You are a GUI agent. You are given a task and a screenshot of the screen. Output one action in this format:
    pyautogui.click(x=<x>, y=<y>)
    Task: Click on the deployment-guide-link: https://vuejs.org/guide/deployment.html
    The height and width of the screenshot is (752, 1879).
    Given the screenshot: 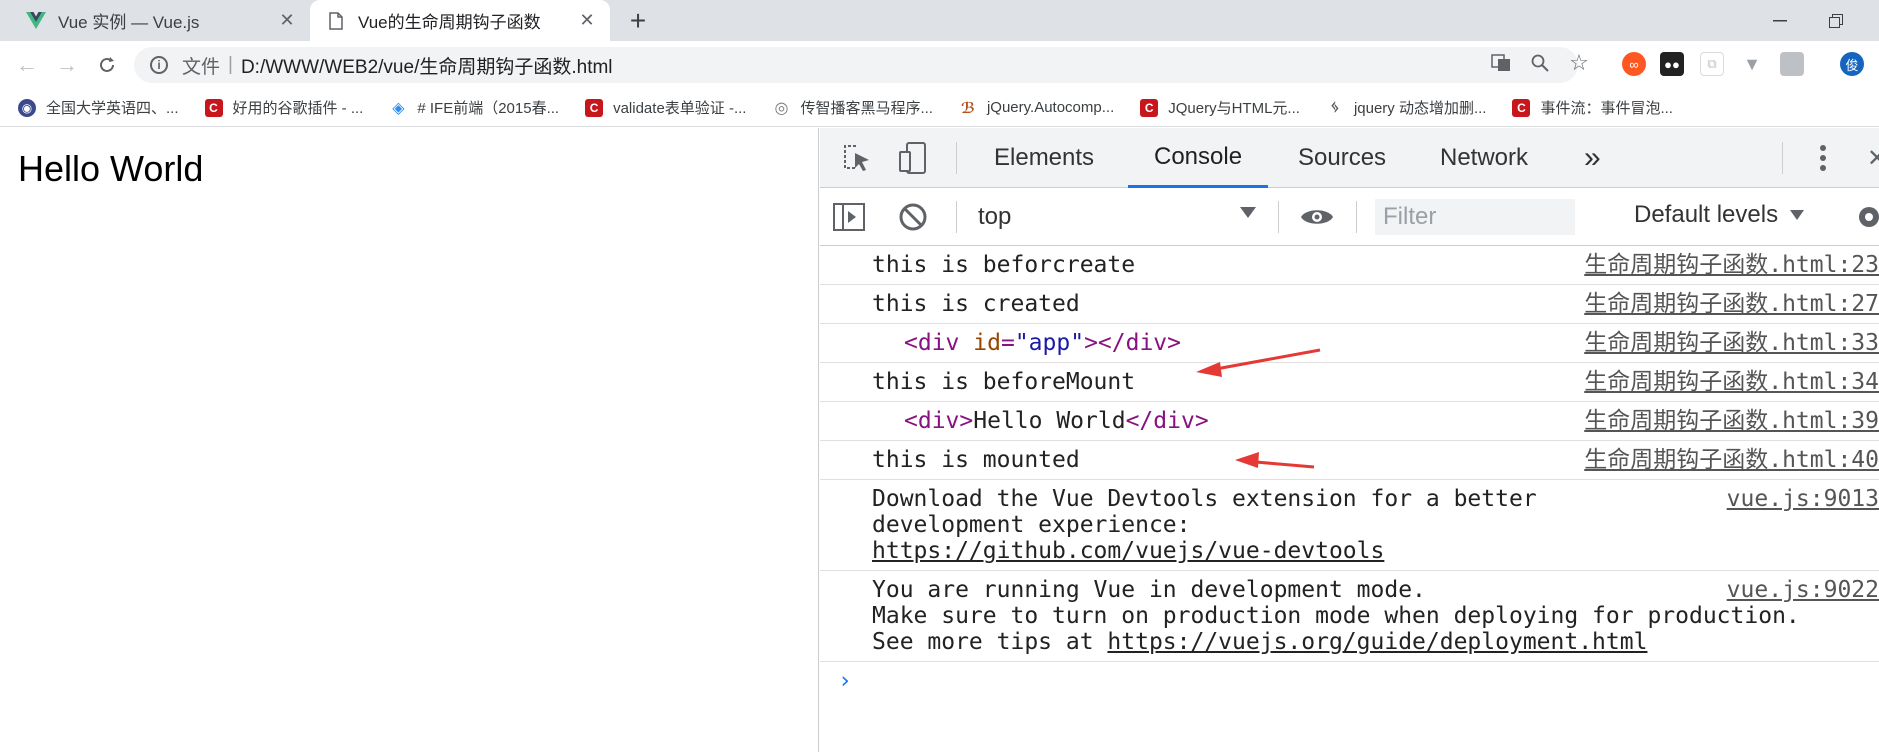 What is the action you would take?
    pyautogui.click(x=1377, y=642)
    